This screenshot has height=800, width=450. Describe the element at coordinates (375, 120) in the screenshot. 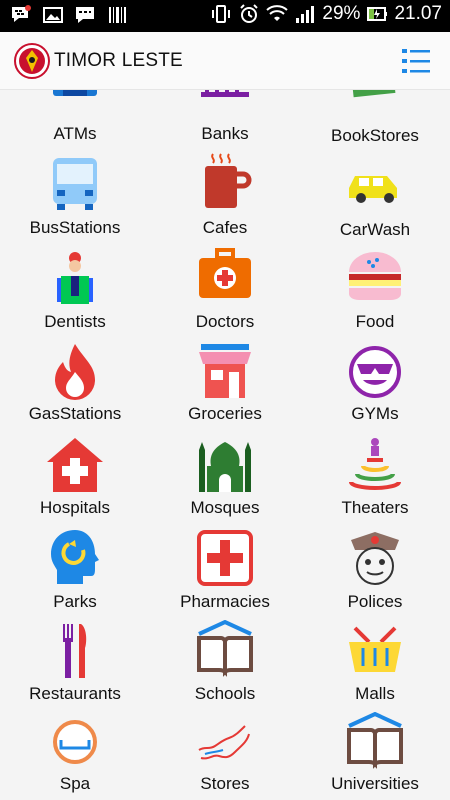

I see `category-bookstores: BookStores` at that location.